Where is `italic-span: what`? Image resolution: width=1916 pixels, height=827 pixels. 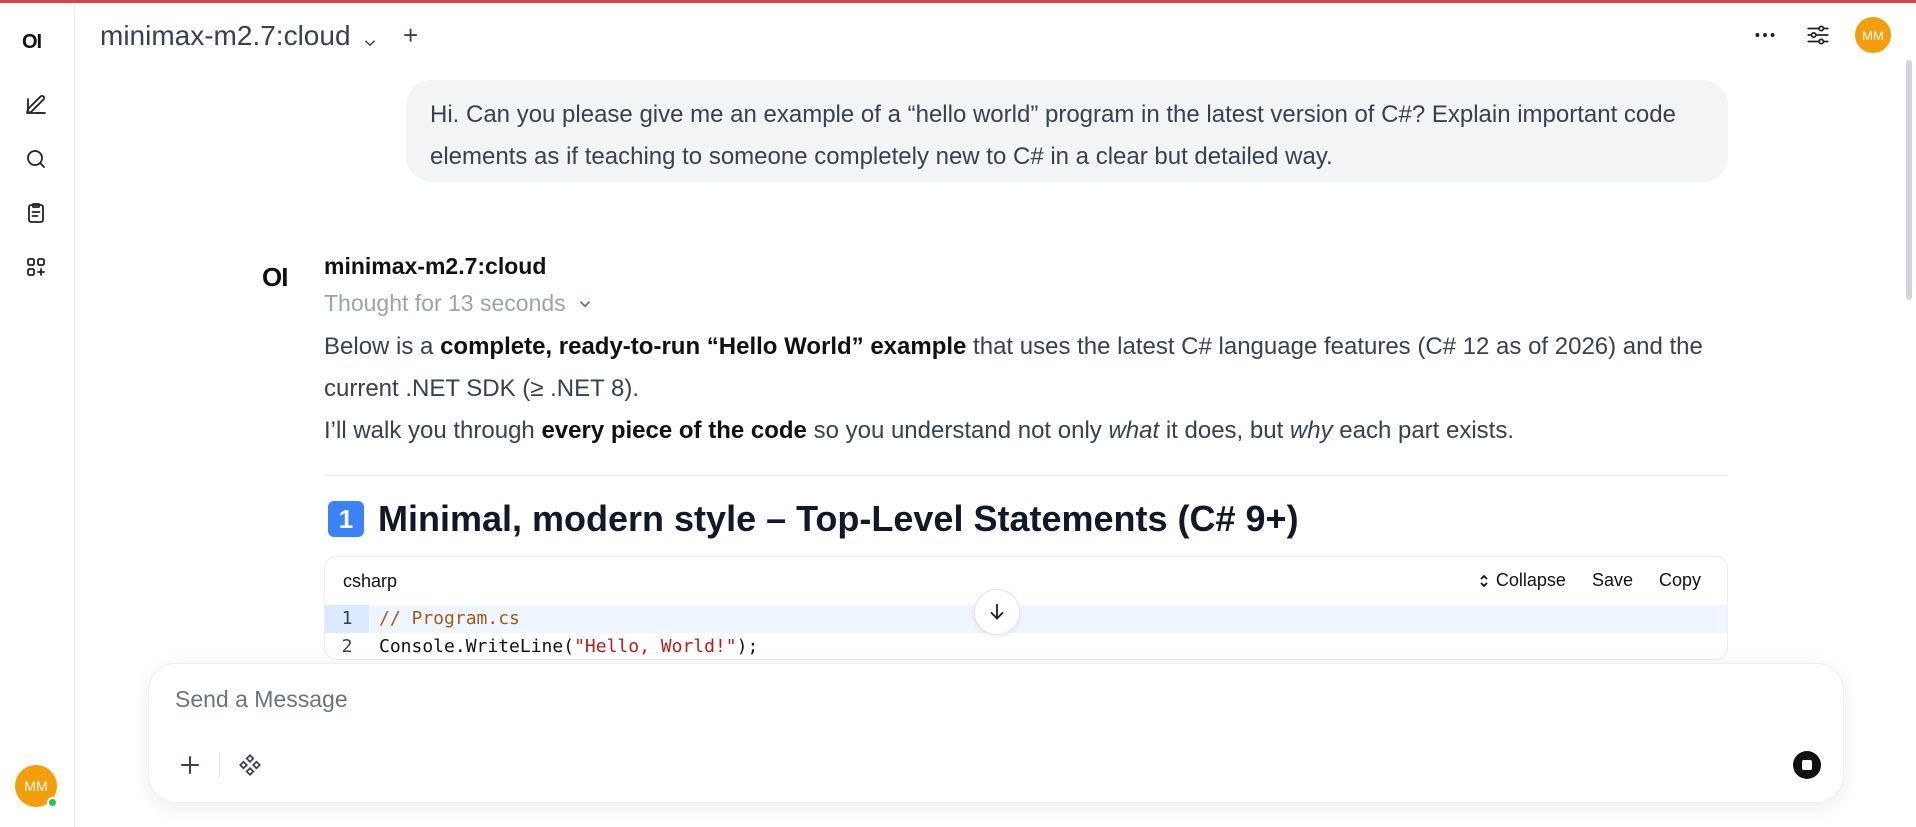 italic-span: what is located at coordinates (1134, 430).